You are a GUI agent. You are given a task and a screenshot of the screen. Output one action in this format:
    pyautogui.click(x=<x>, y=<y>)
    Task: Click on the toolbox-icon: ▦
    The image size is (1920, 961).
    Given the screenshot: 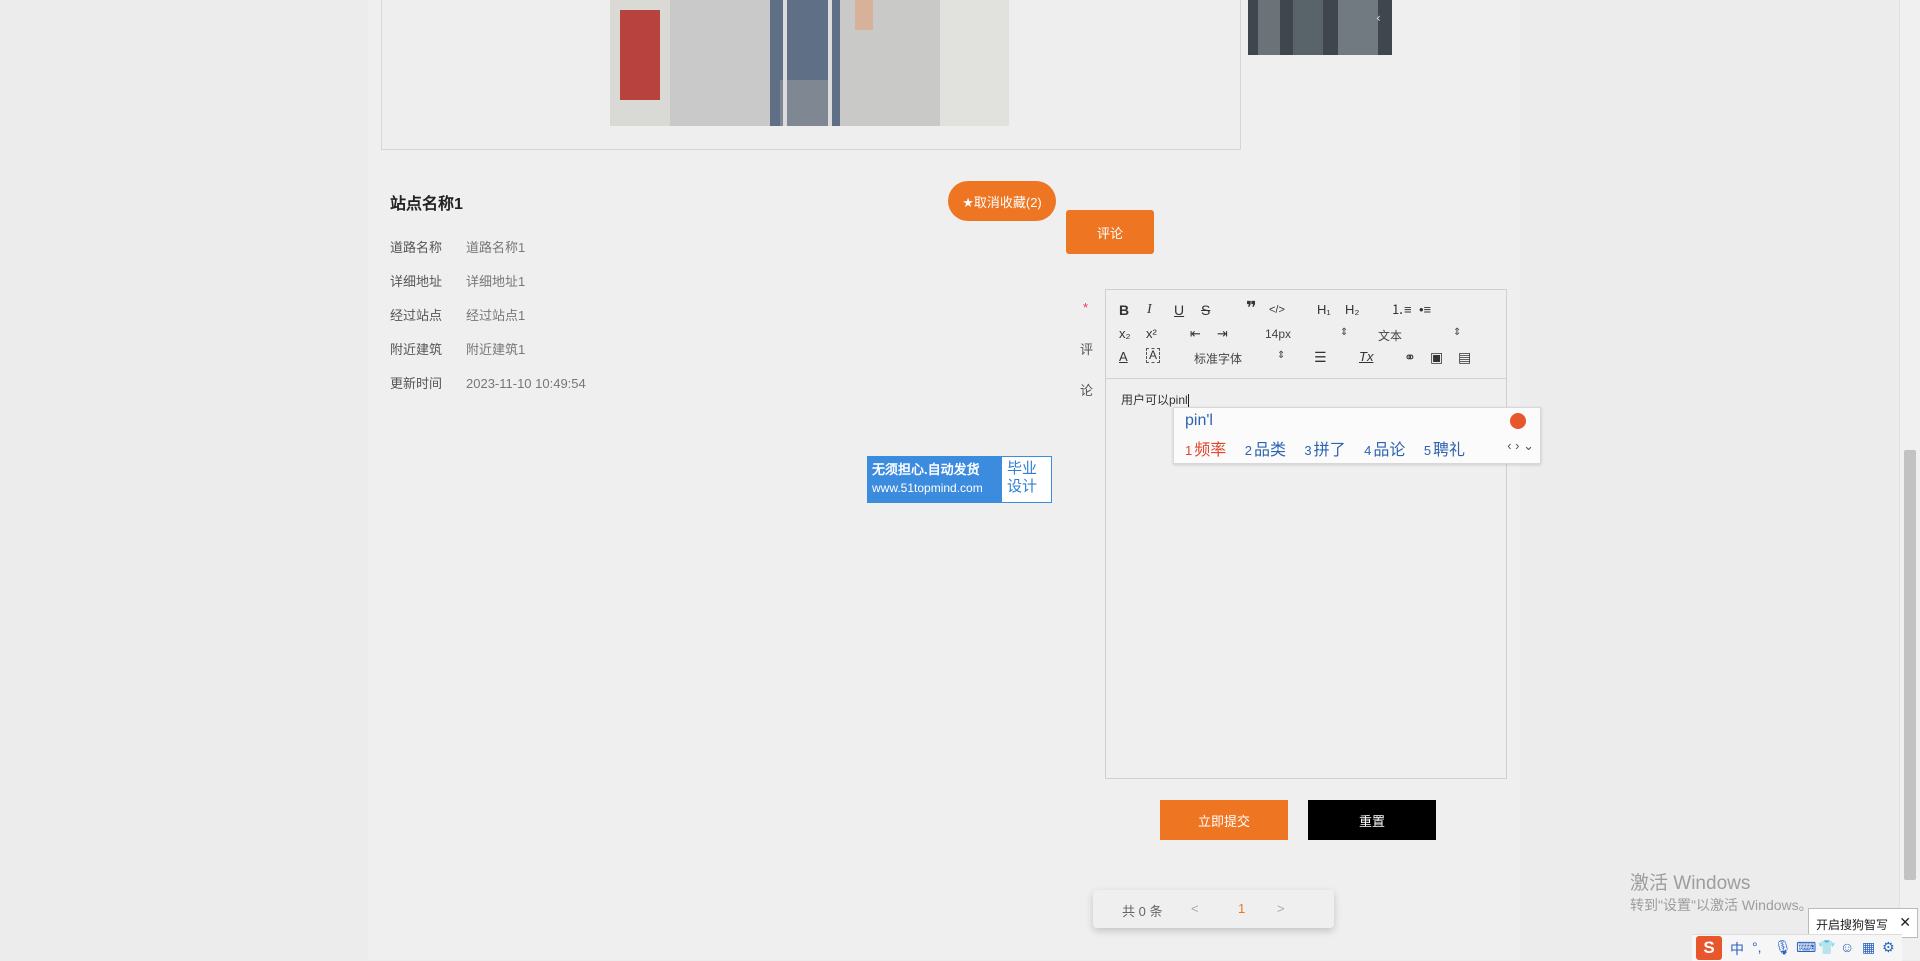 What is the action you would take?
    pyautogui.click(x=1868, y=947)
    